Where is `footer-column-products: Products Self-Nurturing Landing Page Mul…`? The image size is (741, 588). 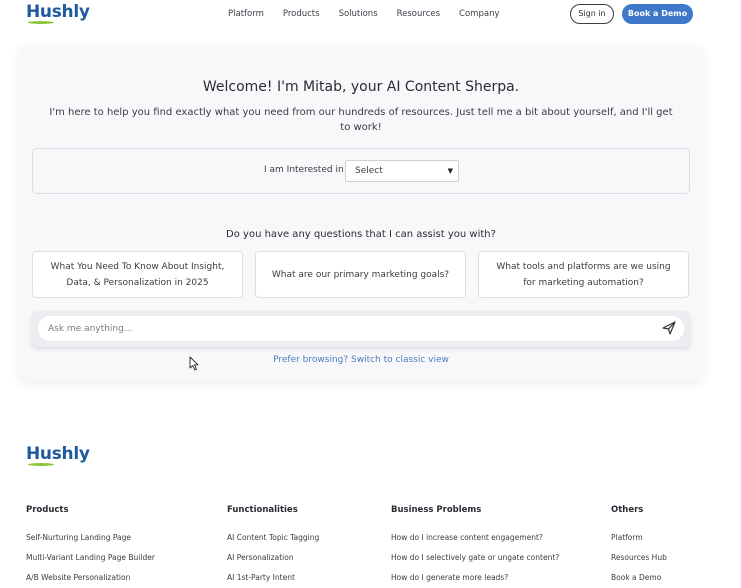 footer-column-products: Products Self-Nurturing Landing Page Mul… is located at coordinates (90, 546).